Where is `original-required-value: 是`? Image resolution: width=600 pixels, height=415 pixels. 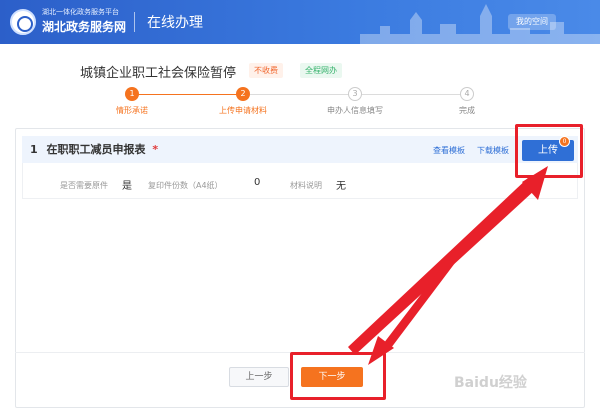 original-required-value: 是 is located at coordinates (127, 186).